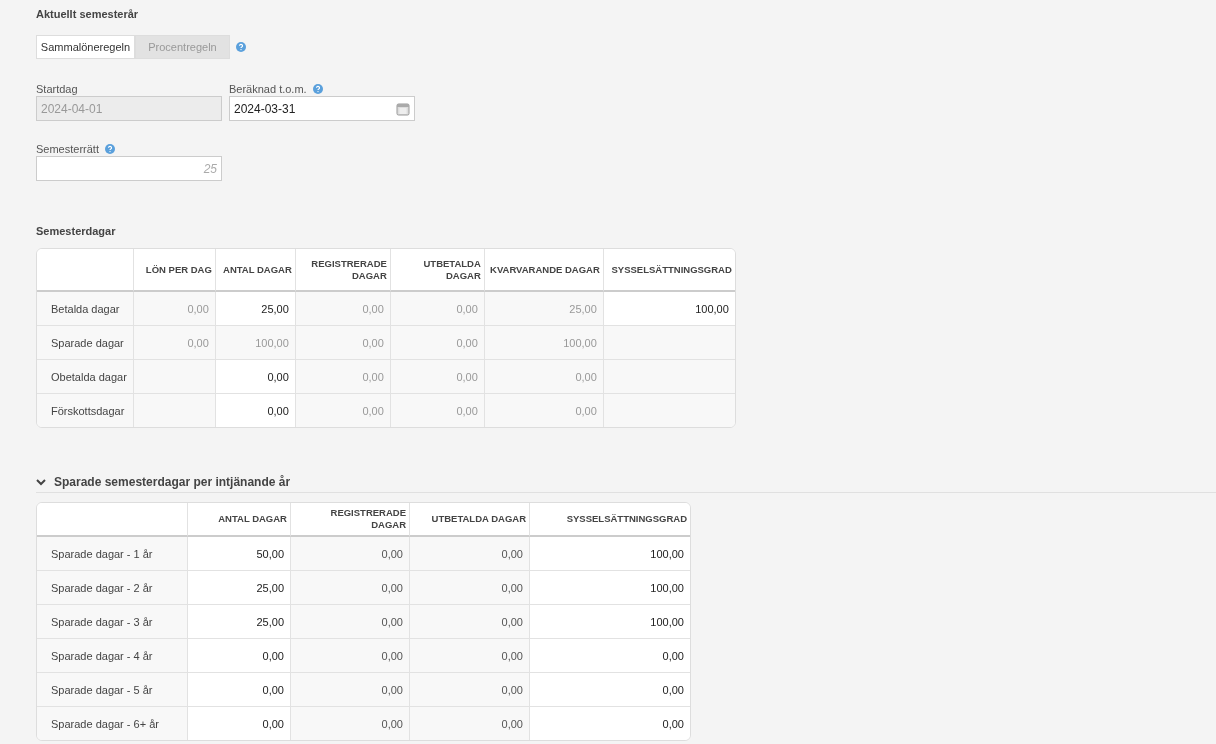 This screenshot has width=1216, height=744. I want to click on field-label: Startdag, so click(57, 88).